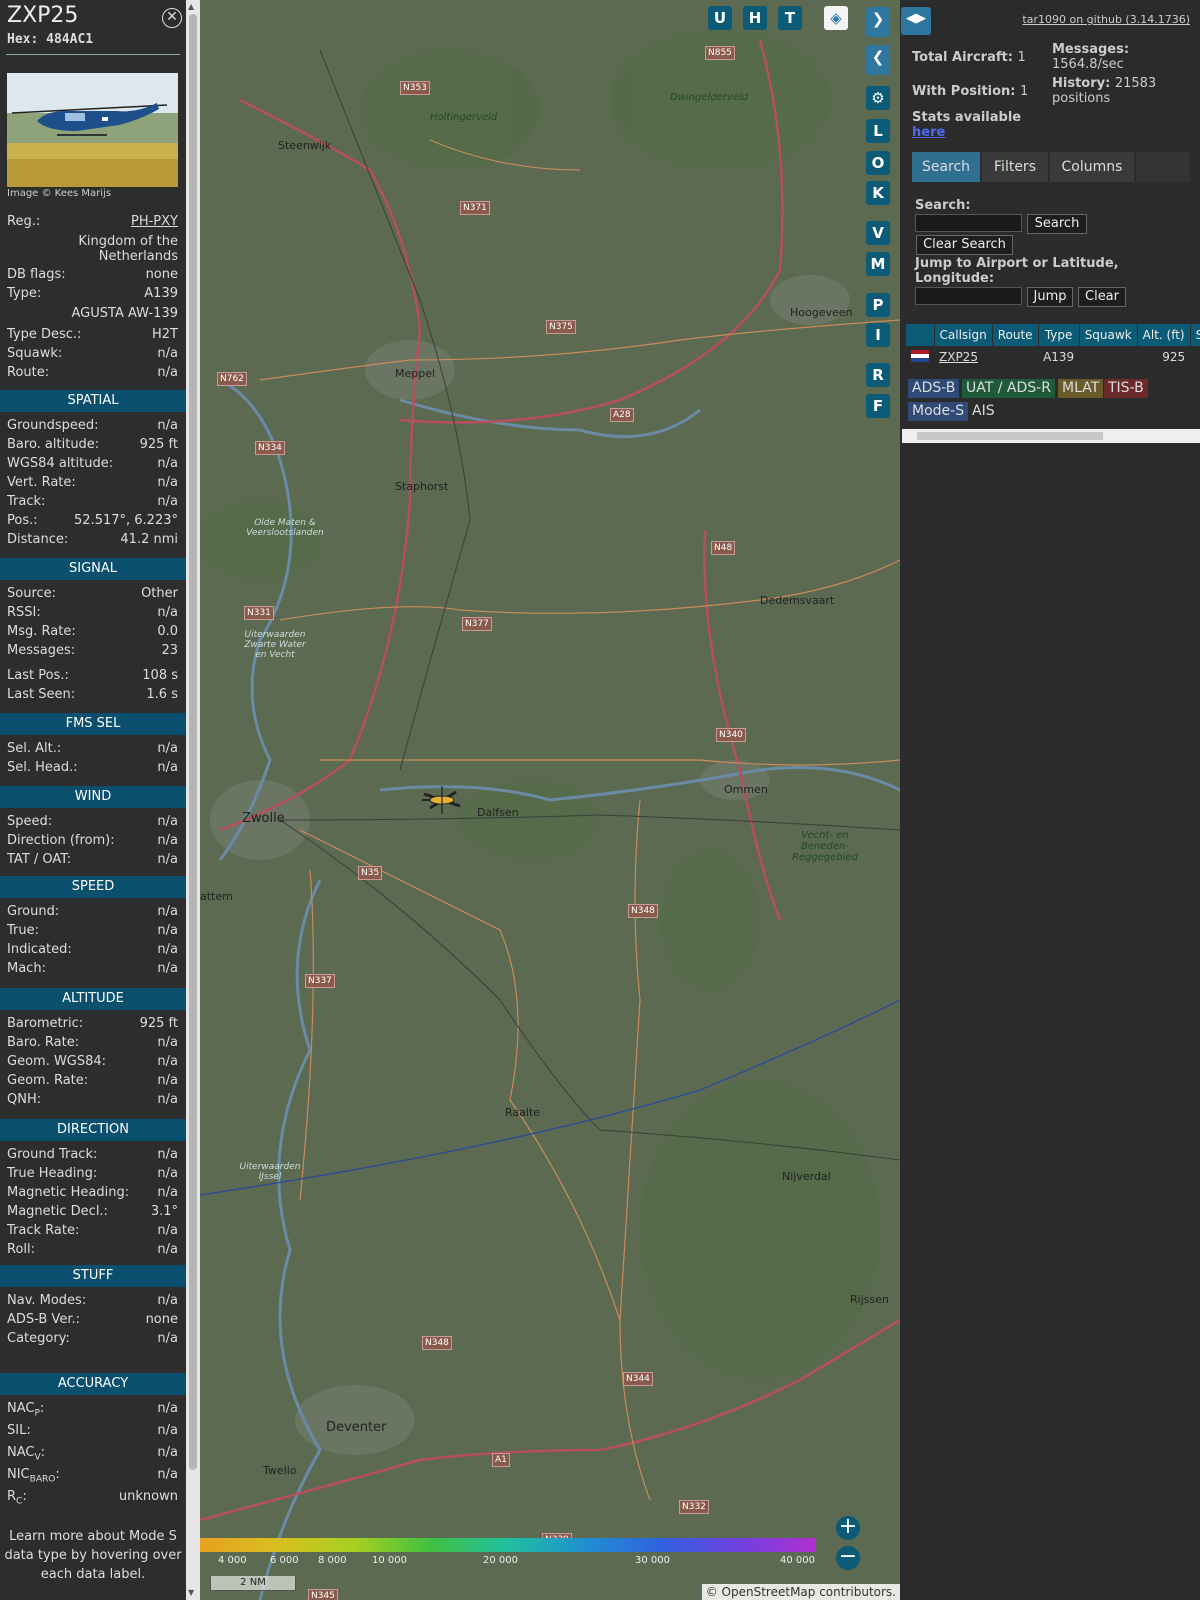 This screenshot has width=1200, height=1600. I want to click on tab-extra, so click(1163, 167).